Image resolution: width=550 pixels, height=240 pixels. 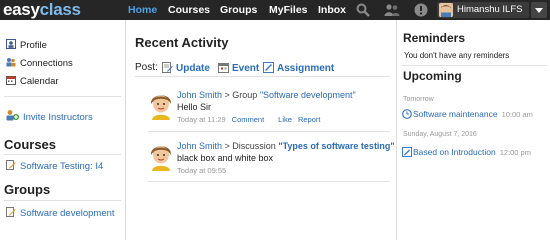 I want to click on upcoming-heading: Upcoming, so click(x=432, y=76).